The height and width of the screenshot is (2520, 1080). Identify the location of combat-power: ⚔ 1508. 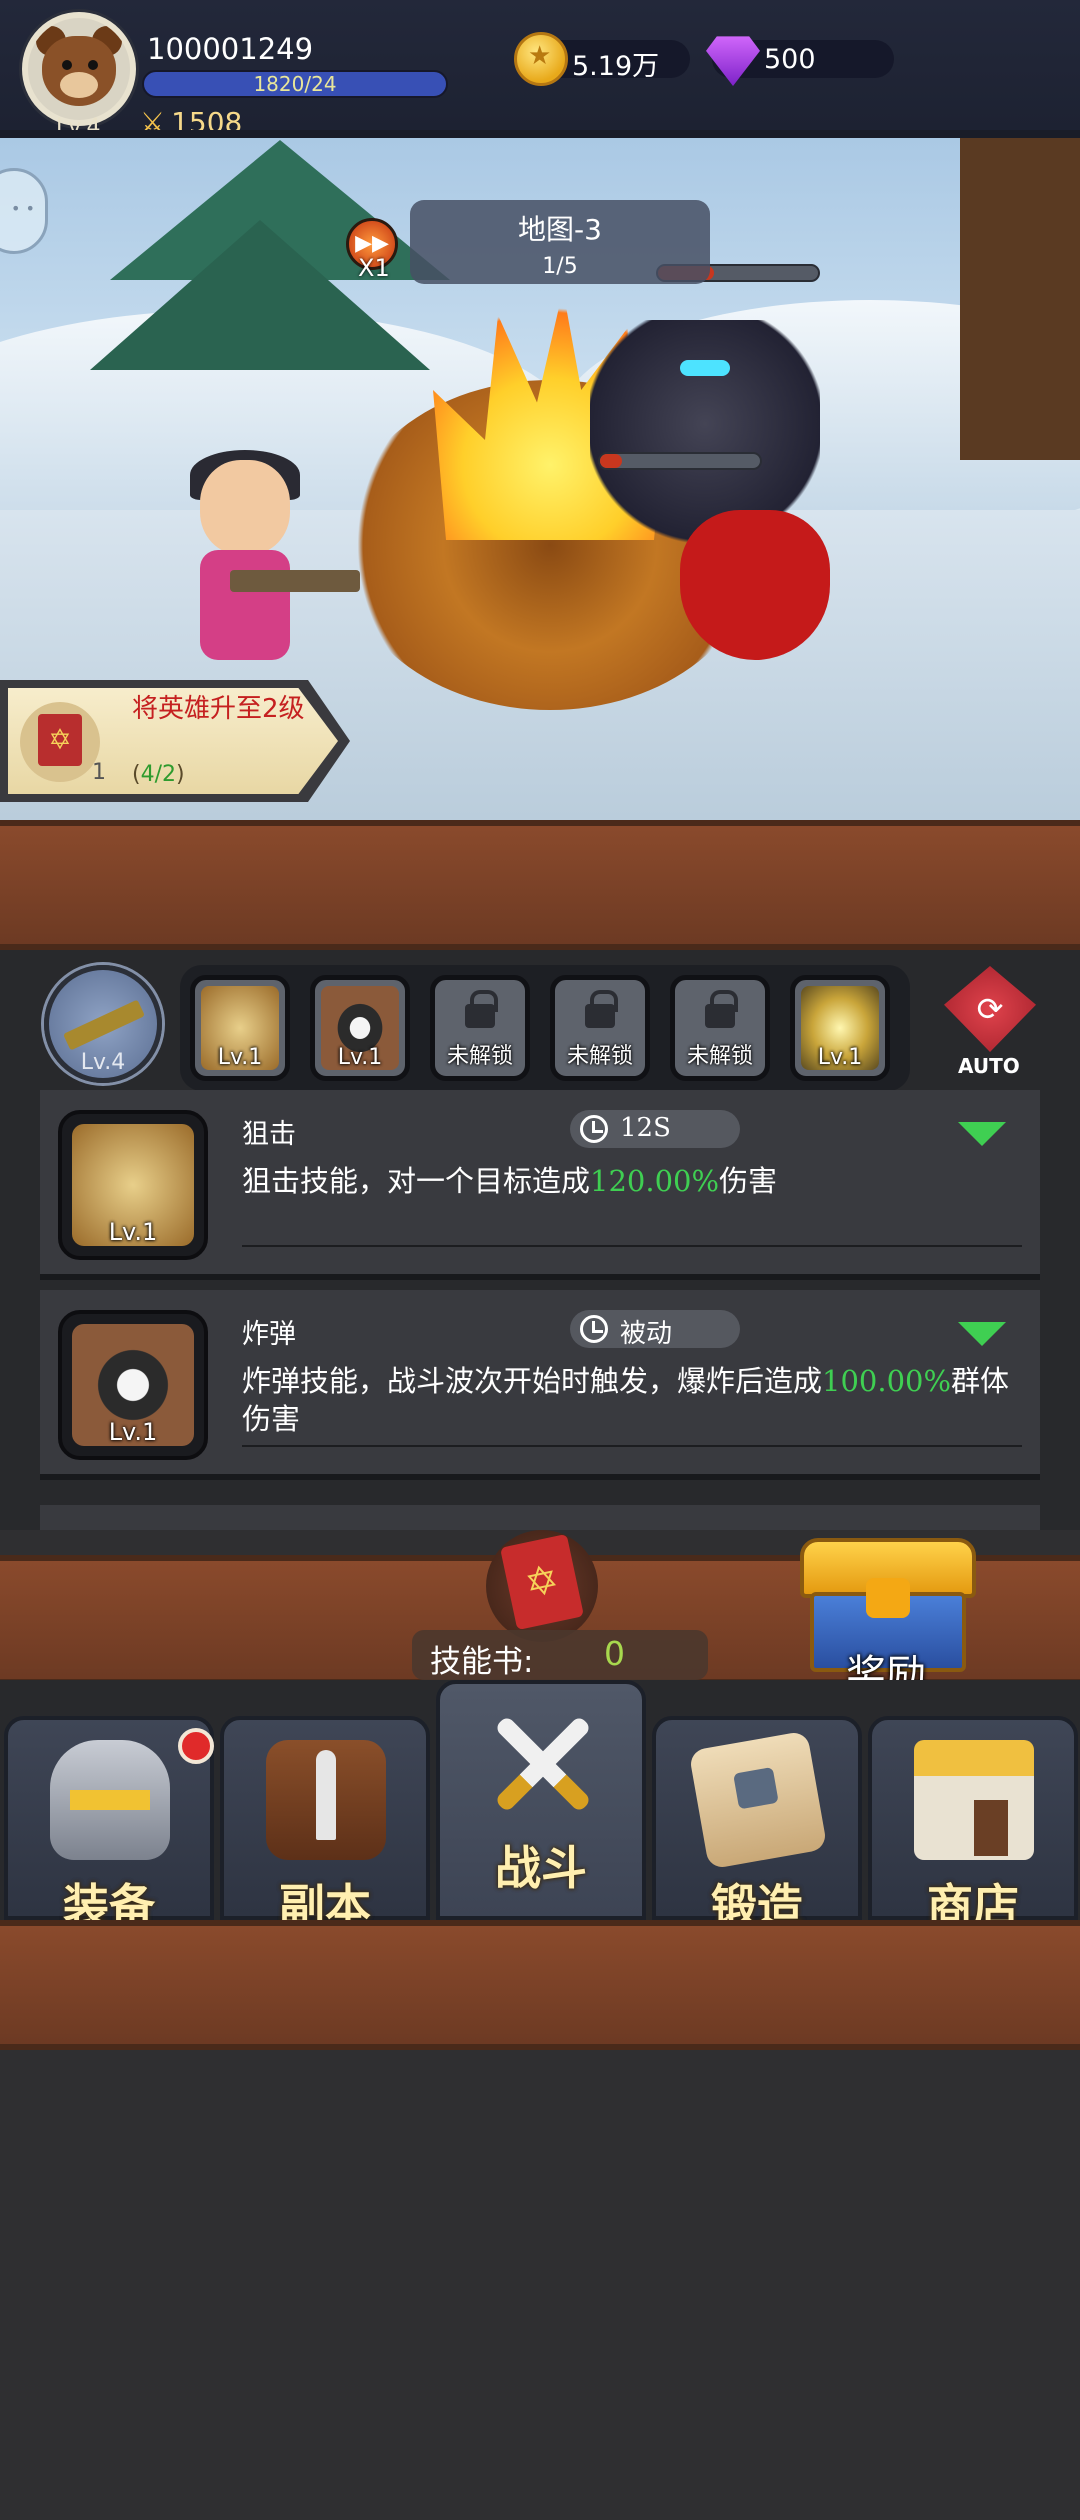
(191, 122).